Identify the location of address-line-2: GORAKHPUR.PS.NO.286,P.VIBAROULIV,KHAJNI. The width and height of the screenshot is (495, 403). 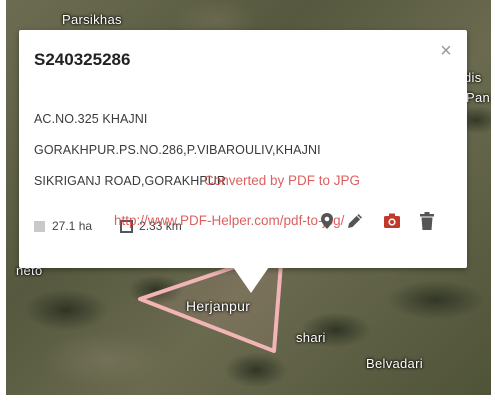
(177, 150).